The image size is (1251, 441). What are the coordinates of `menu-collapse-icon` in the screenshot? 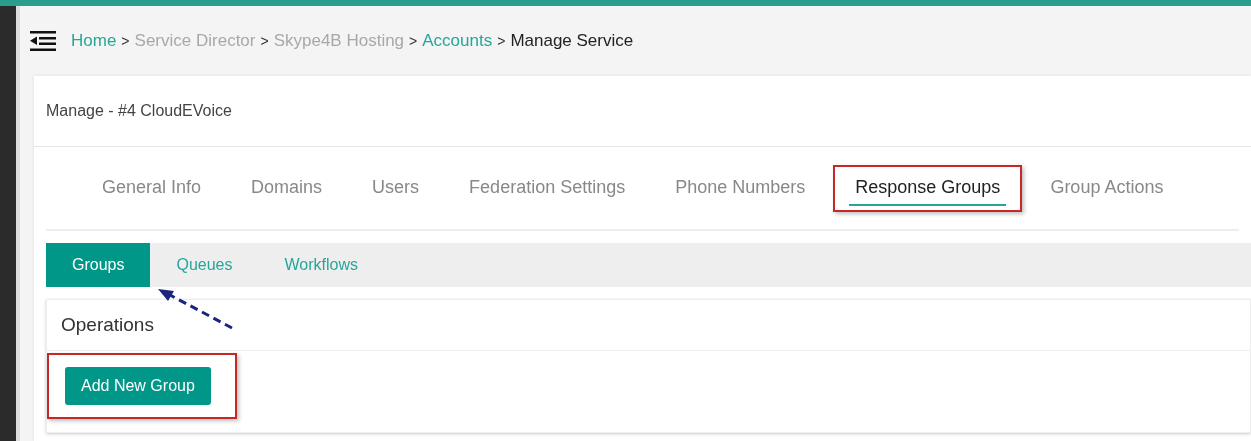 It's located at (43, 41).